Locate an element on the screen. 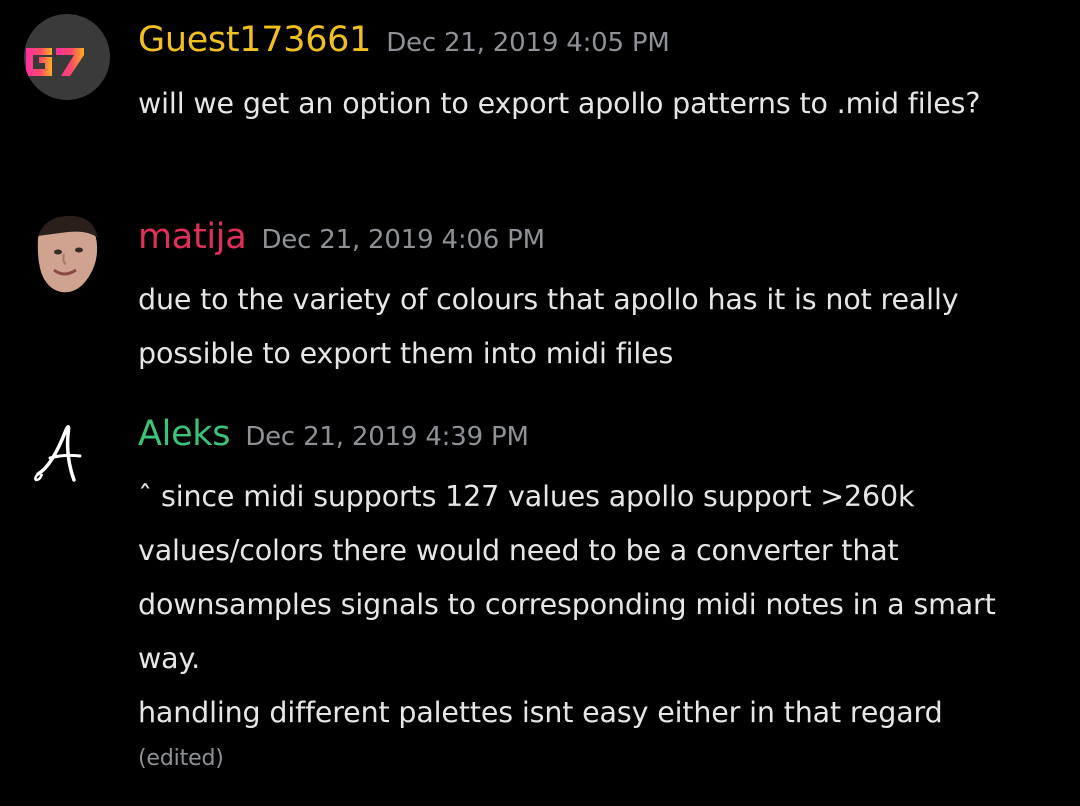 This screenshot has height=806, width=1080. timestamp: Dec 21, 2019 4:39 PM is located at coordinates (387, 437).